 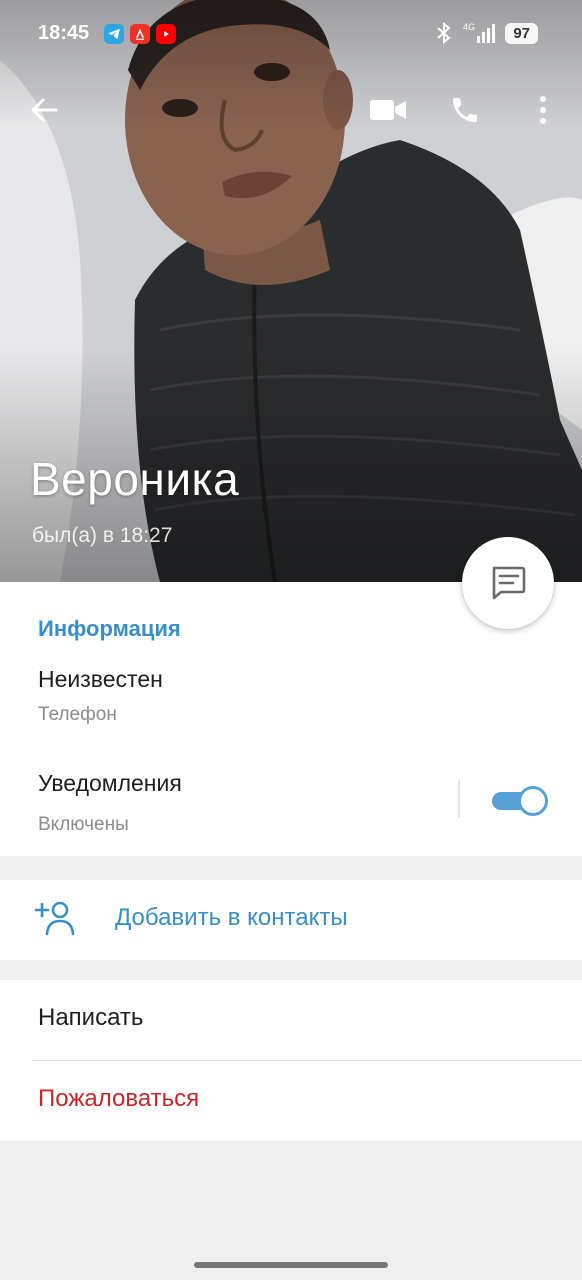 I want to click on notifications-toggle, so click(x=520, y=801).